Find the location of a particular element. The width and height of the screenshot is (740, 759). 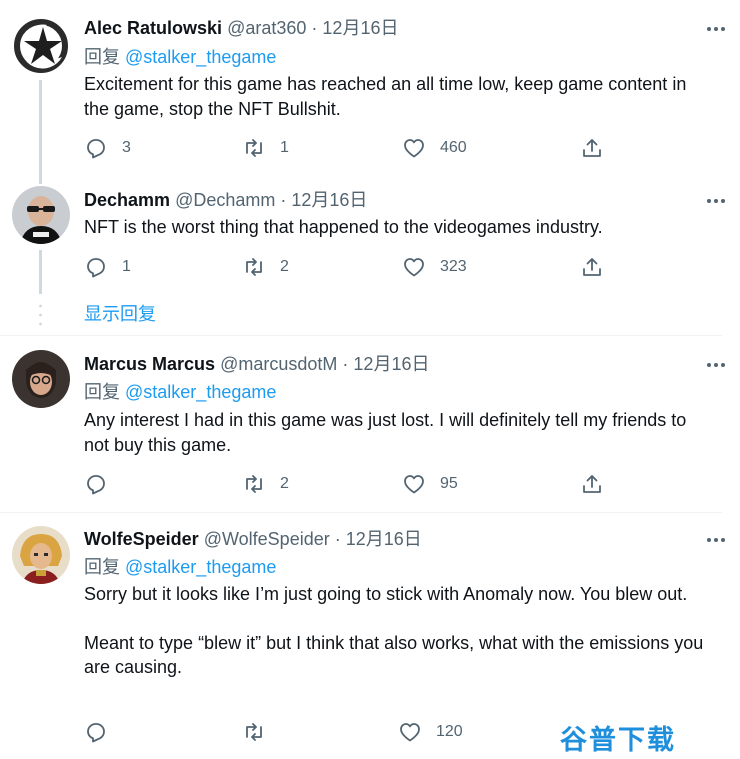

action-bar: 120 is located at coordinates (354, 732).